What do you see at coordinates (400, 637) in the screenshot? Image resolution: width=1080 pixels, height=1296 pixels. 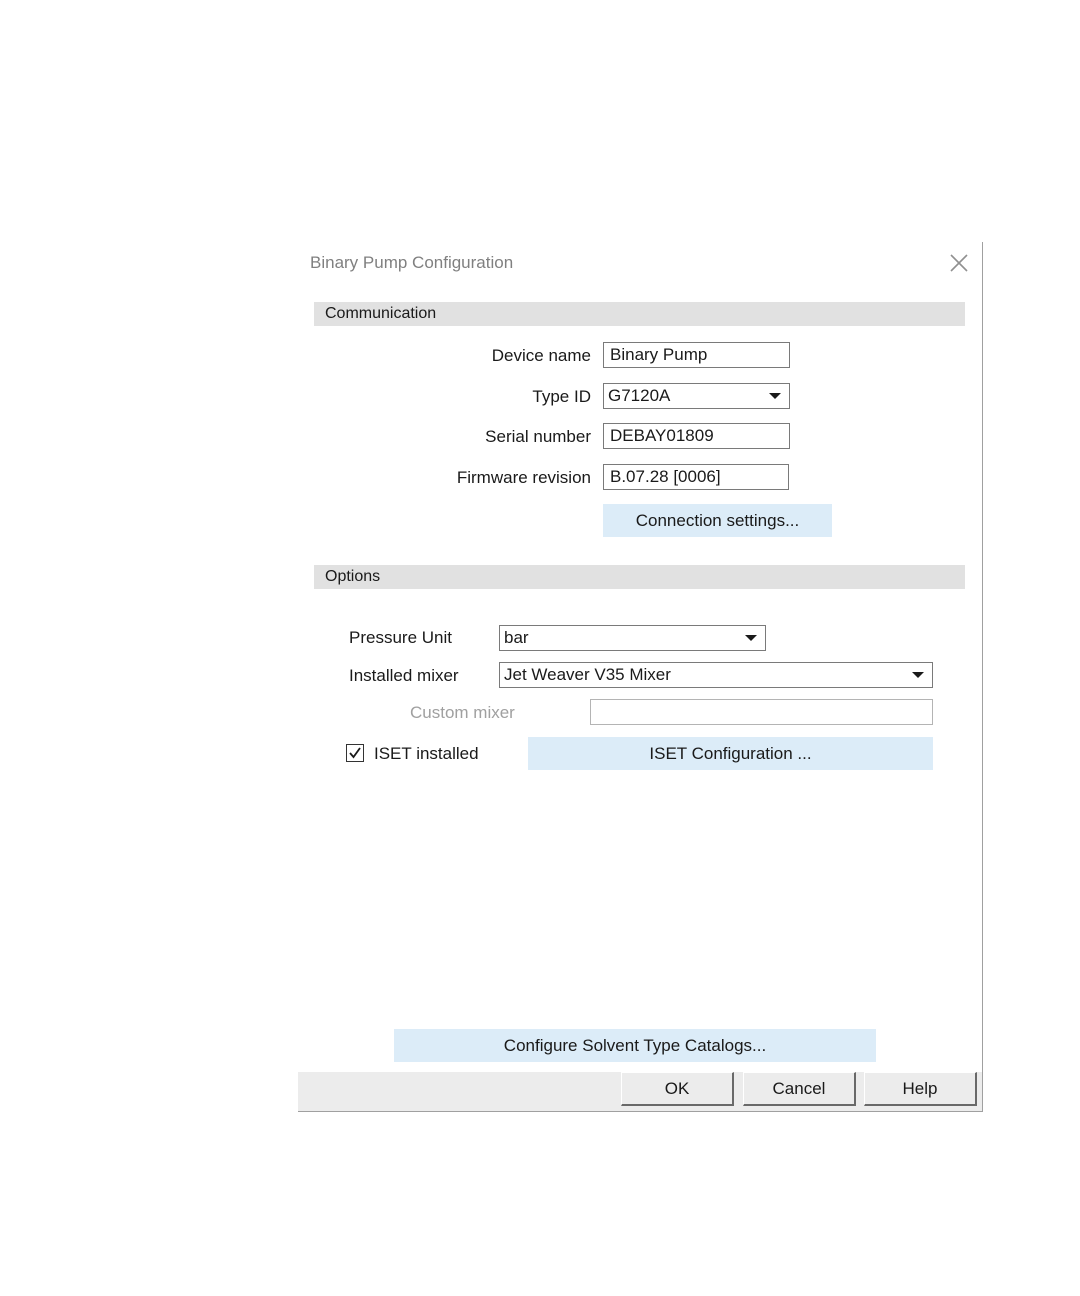 I see `pressure-unit-label: Pressure Unit` at bounding box center [400, 637].